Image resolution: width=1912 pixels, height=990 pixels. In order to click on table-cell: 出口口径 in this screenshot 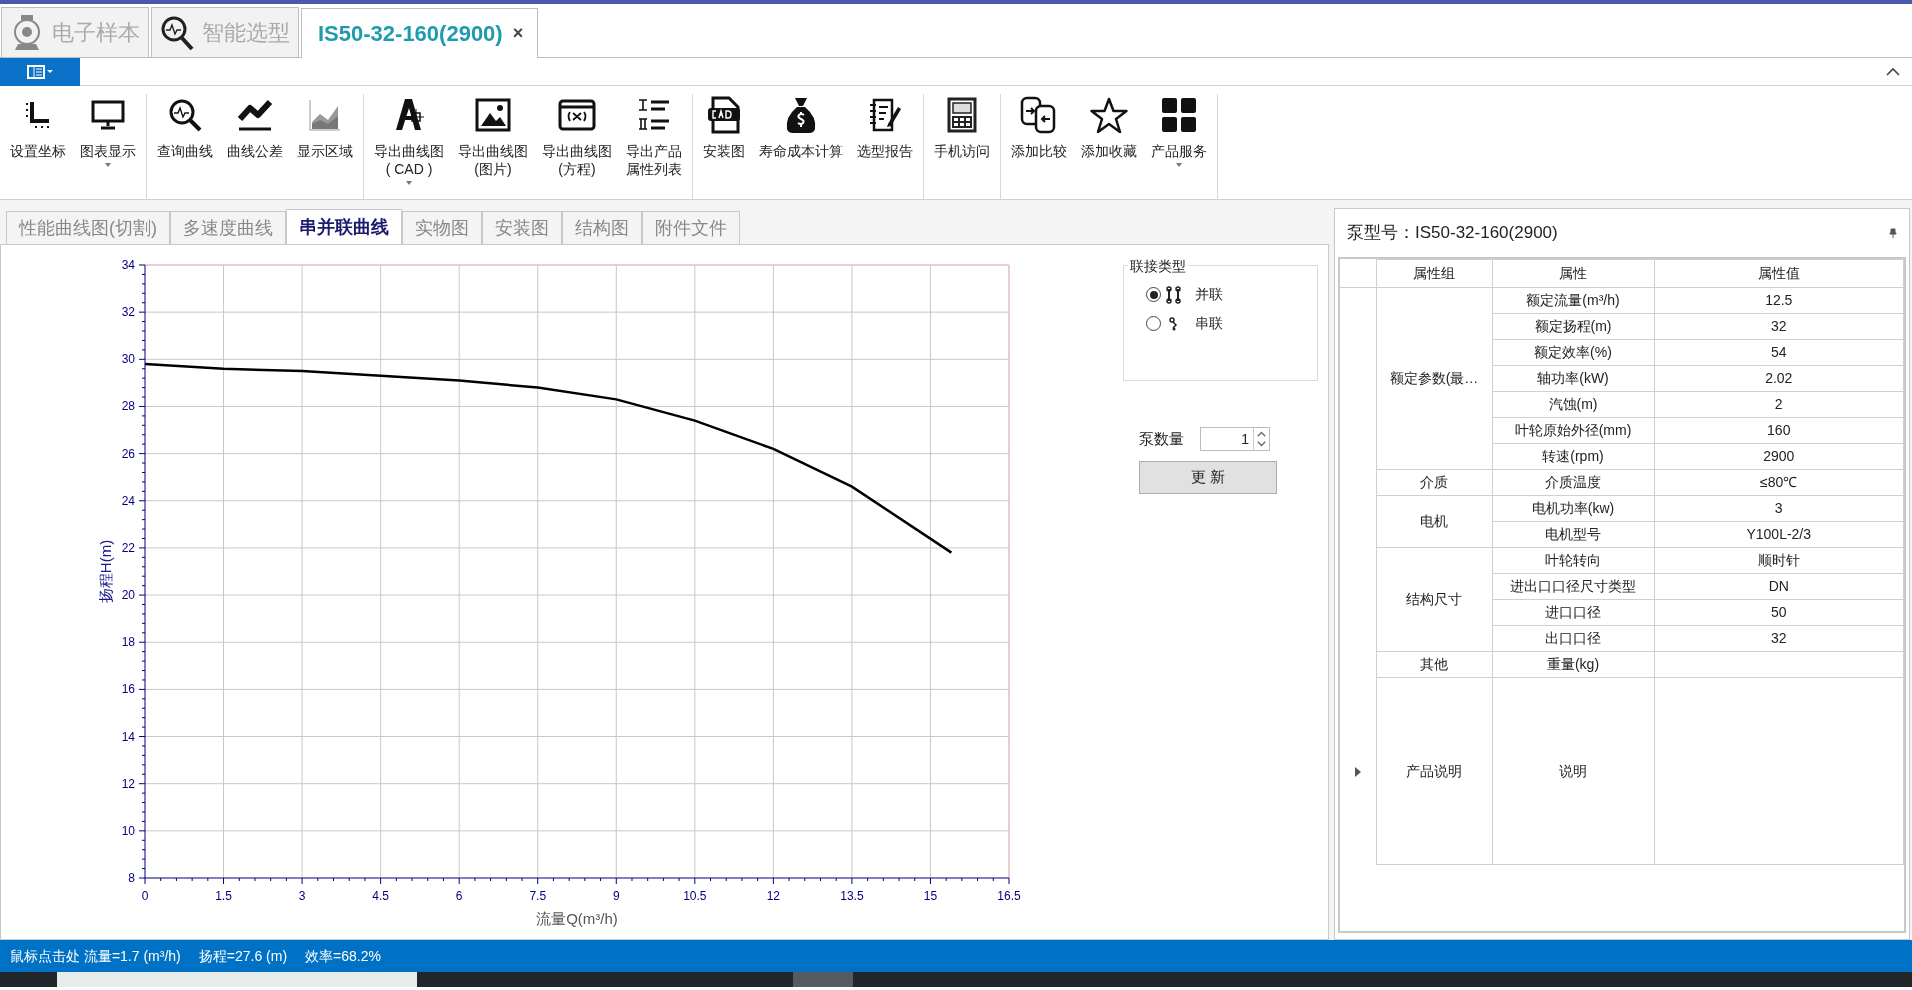, I will do `click(1573, 638)`.